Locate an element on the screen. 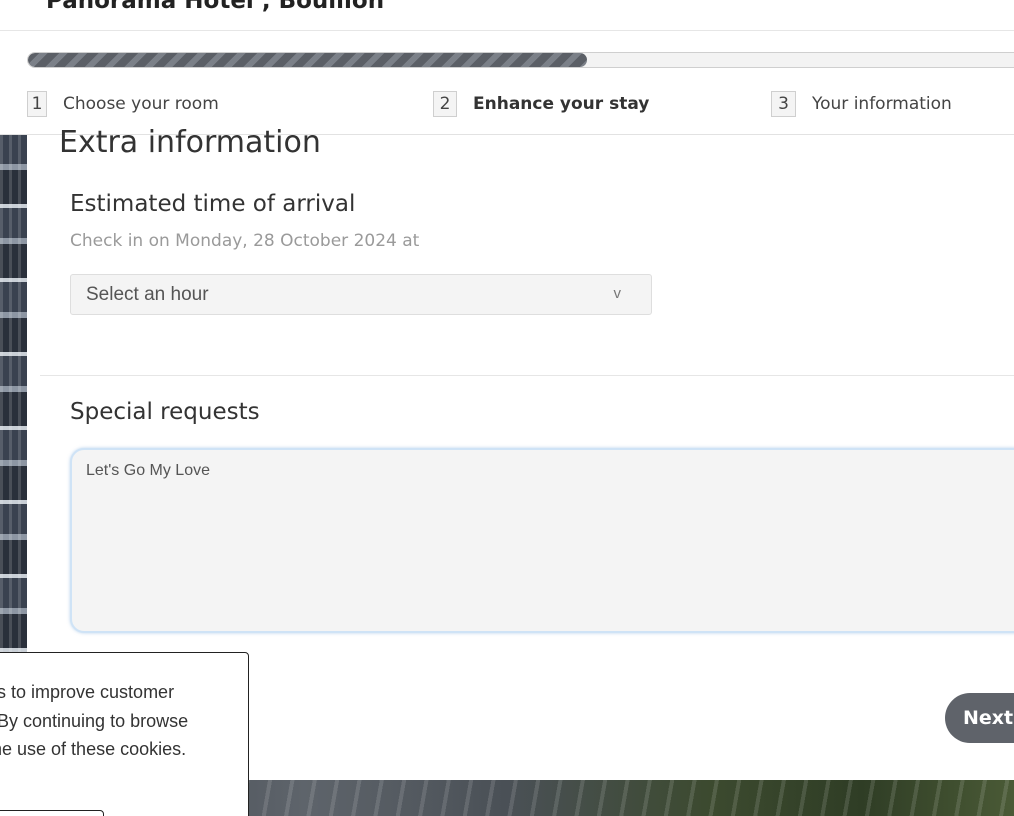 The height and width of the screenshot is (816, 1014). section-title: Extra information is located at coordinates (190, 142).